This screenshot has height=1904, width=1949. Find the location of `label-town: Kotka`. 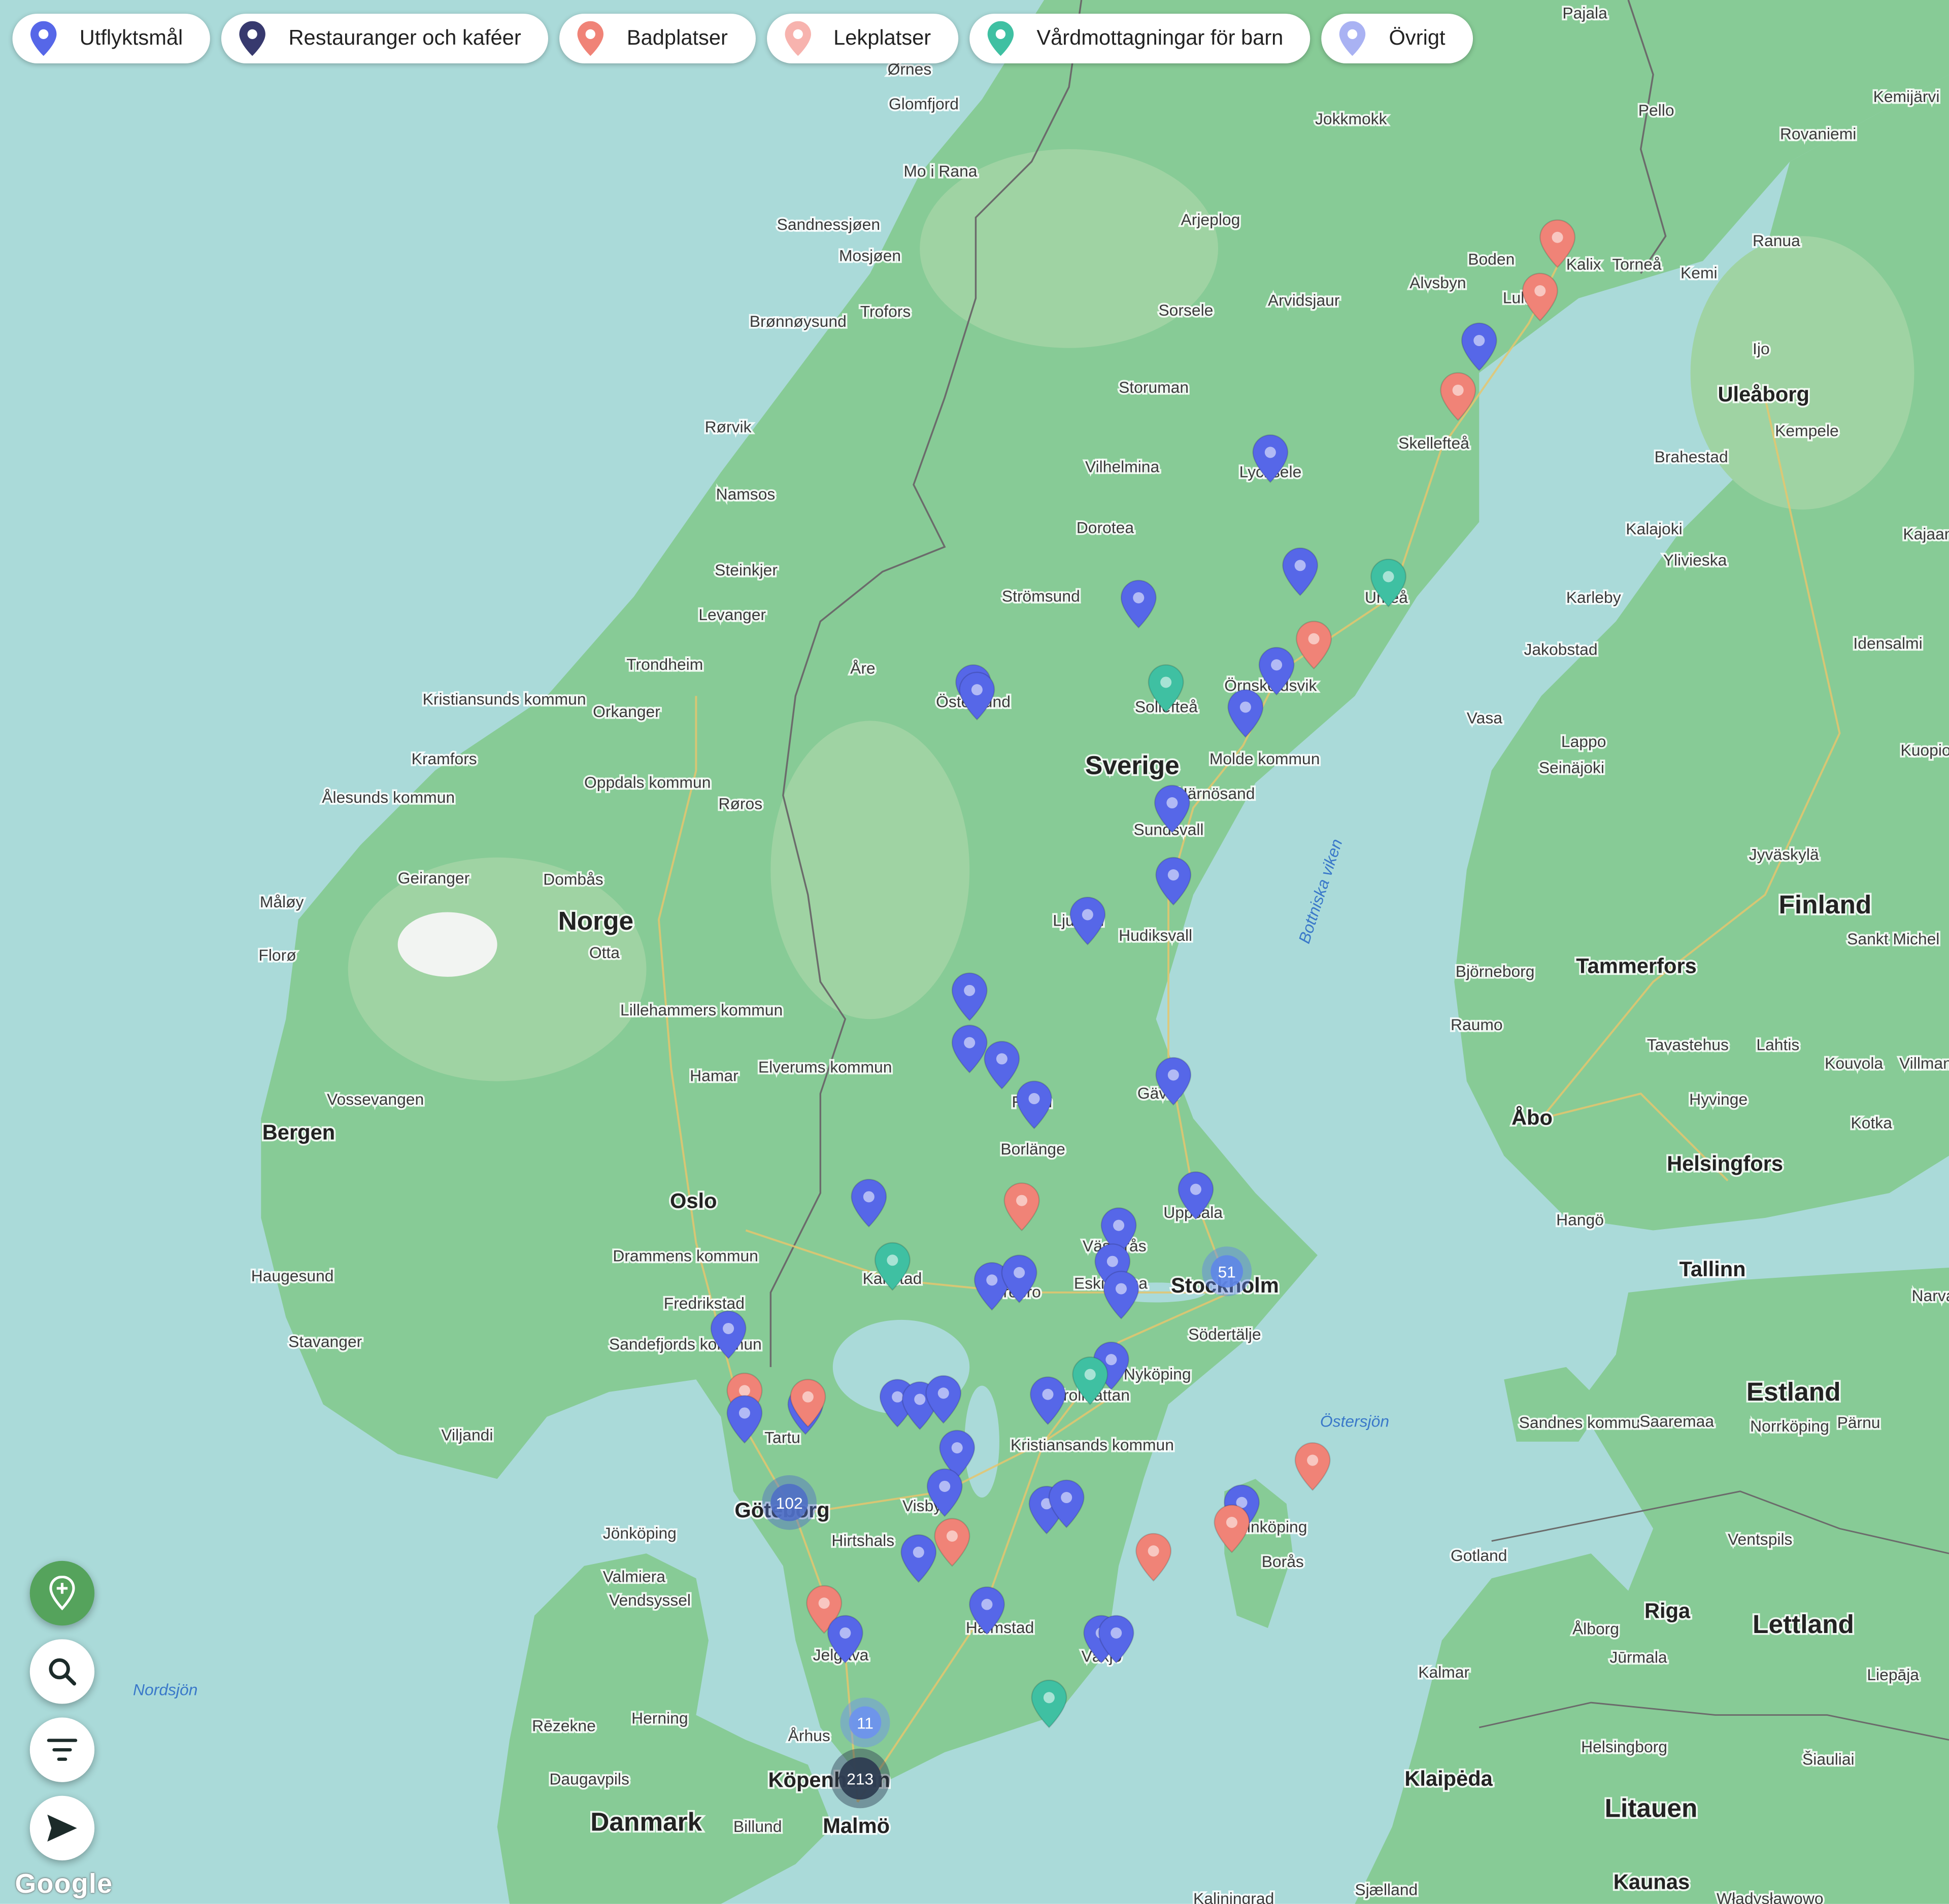

label-town: Kotka is located at coordinates (1872, 1123).